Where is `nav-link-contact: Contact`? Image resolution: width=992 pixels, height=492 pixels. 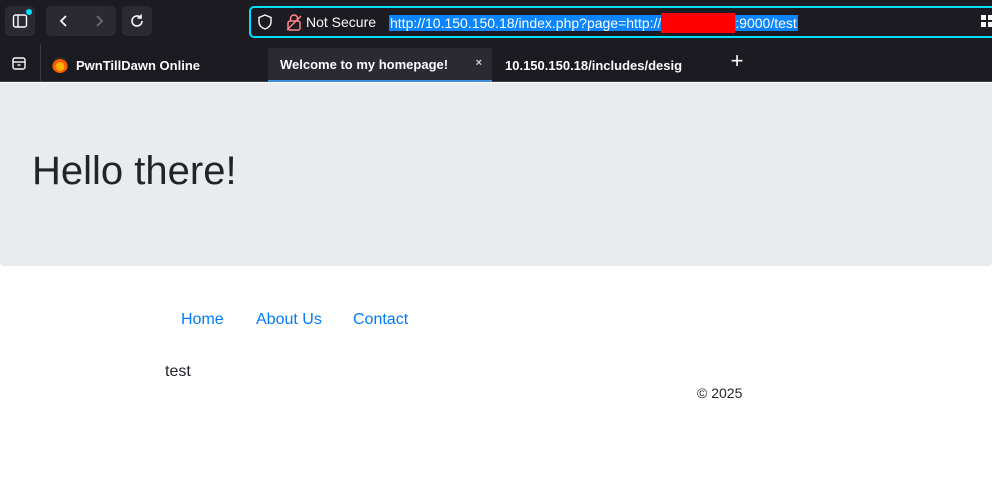
nav-link-contact: Contact is located at coordinates (380, 320).